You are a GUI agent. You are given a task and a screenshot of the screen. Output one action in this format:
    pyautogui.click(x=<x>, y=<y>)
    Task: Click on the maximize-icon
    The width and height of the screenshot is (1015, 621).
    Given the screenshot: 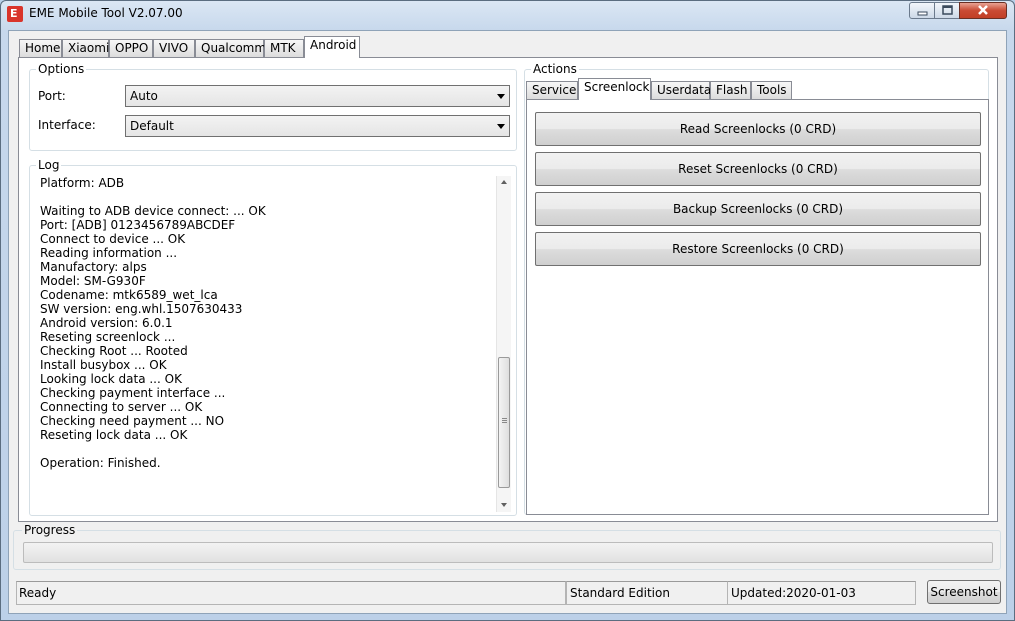 What is the action you would take?
    pyautogui.click(x=947, y=10)
    